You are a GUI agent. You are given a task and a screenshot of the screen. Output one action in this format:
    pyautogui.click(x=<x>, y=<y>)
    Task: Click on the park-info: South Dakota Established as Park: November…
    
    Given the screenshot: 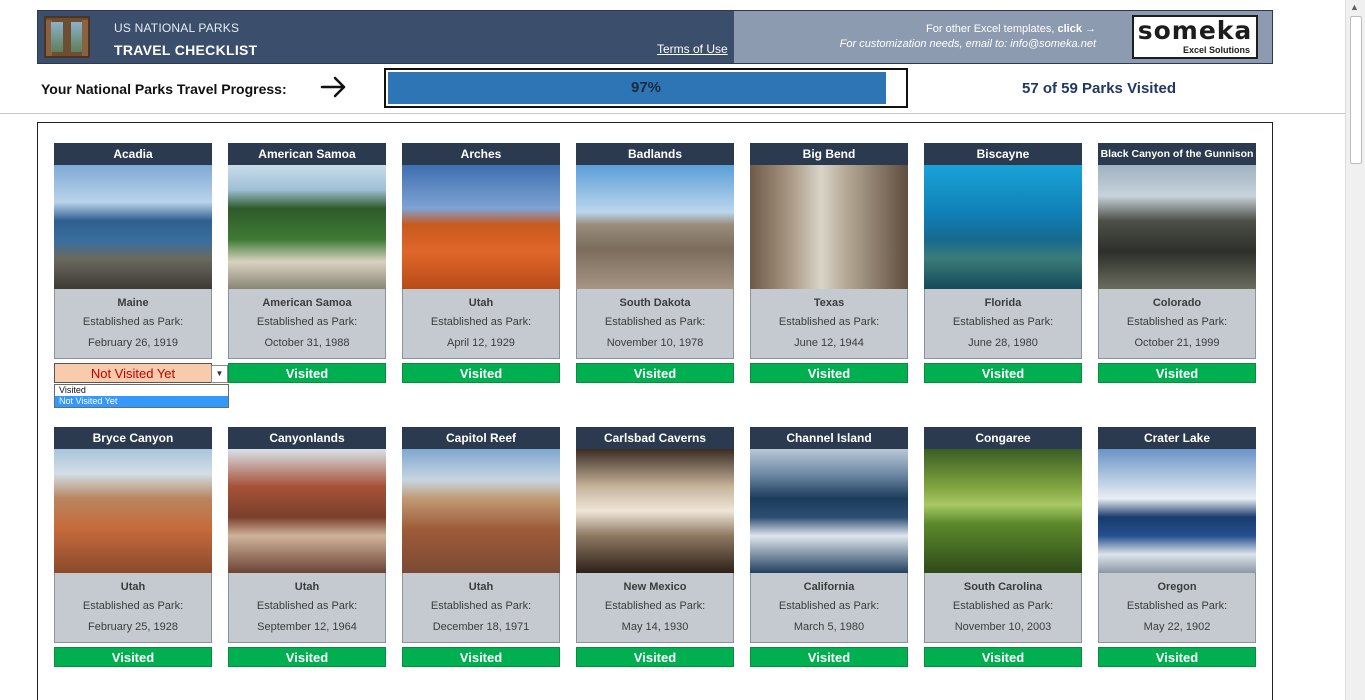 What is the action you would take?
    pyautogui.click(x=655, y=324)
    